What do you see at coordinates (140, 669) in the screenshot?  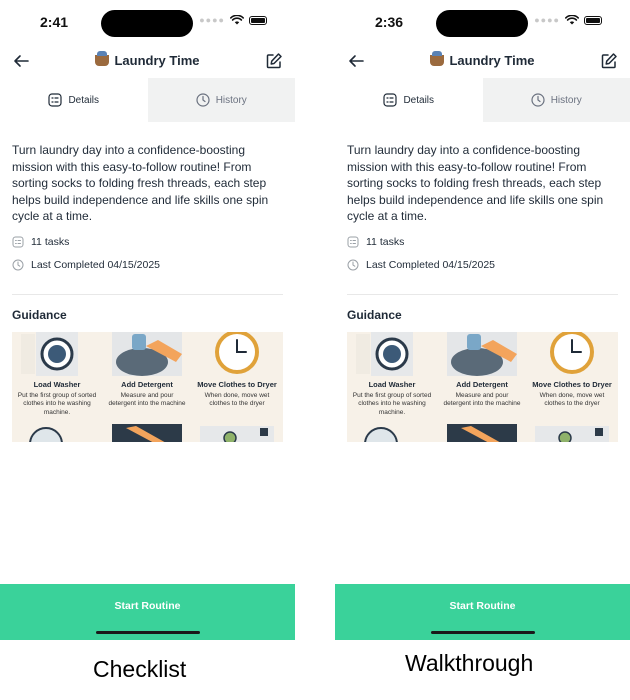 I see `screen-caption: Checklist` at bounding box center [140, 669].